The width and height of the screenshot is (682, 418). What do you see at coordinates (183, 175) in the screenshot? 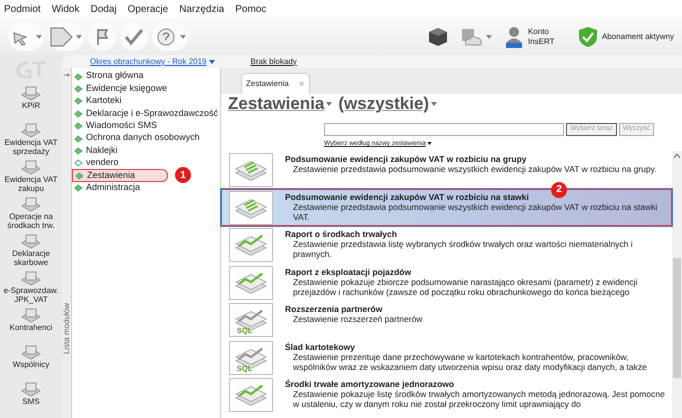
I see `callout-badge: 1` at bounding box center [183, 175].